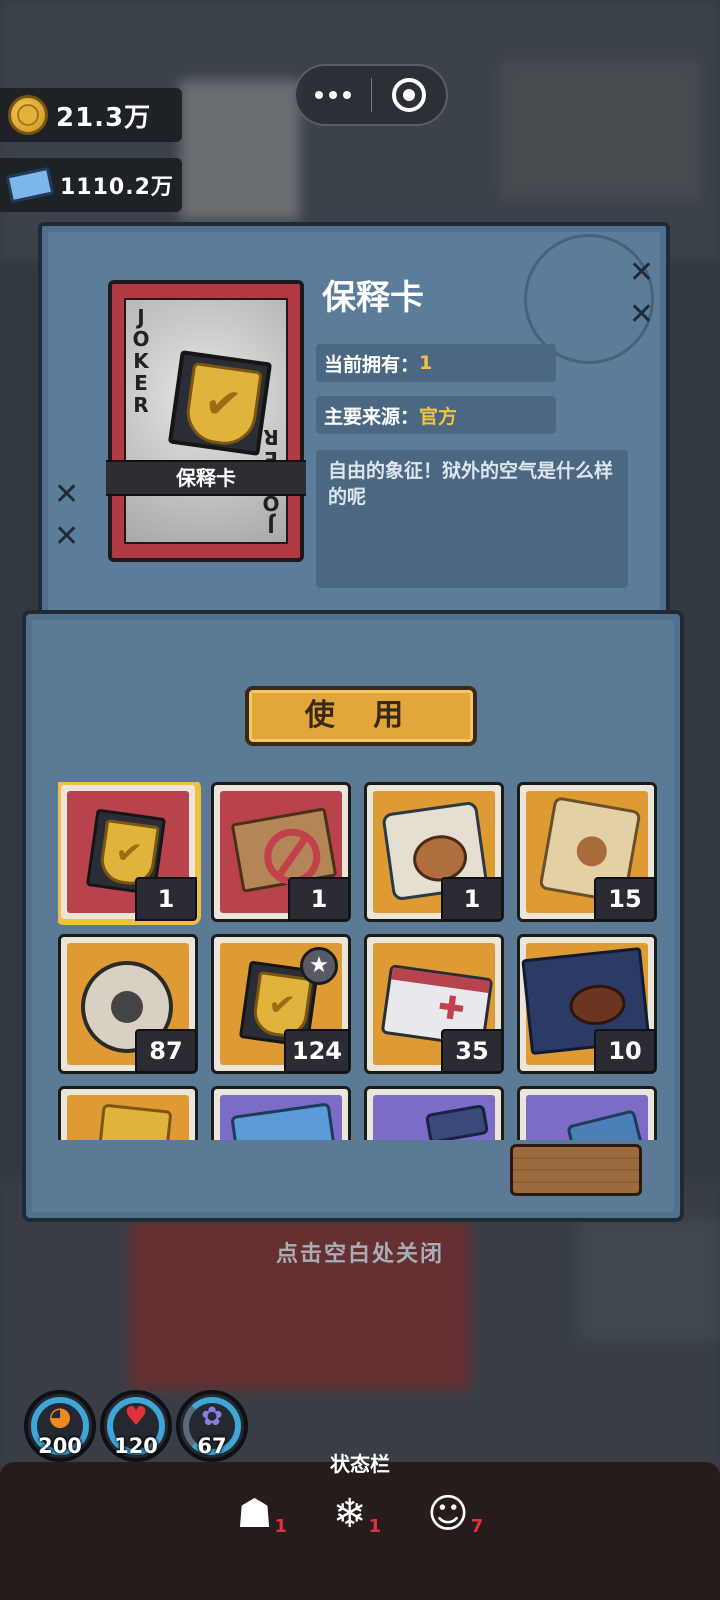 The width and height of the screenshot is (720, 1600). Describe the element at coordinates (477, 1526) in the screenshot. I see `mask-count: 7` at that location.